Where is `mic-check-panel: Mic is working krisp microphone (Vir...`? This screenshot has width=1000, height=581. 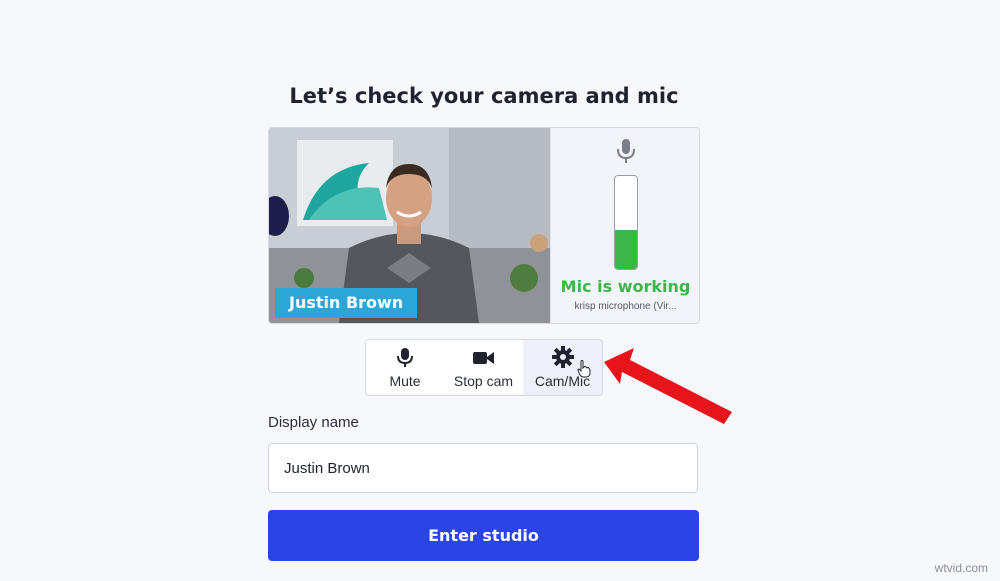
mic-check-panel: Mic is working krisp microphone (Vir... is located at coordinates (624, 225).